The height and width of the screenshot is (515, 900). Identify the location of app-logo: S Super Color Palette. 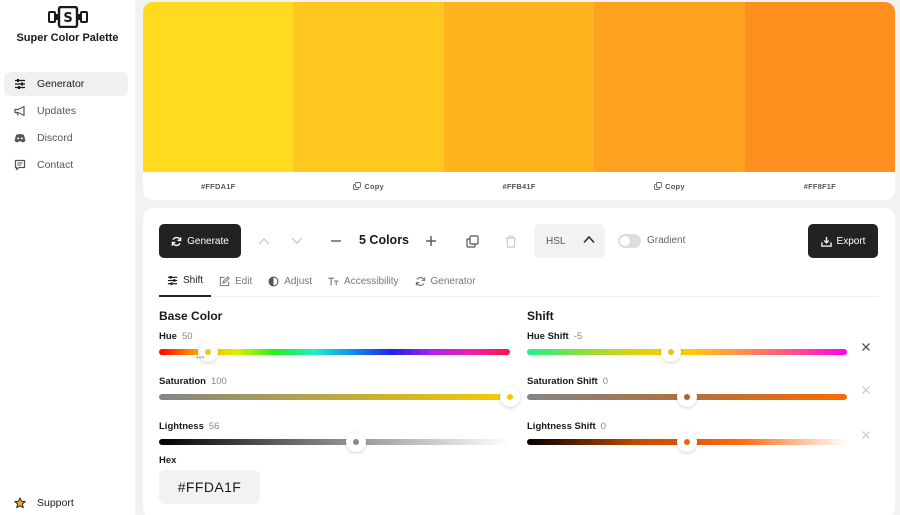
(67, 25).